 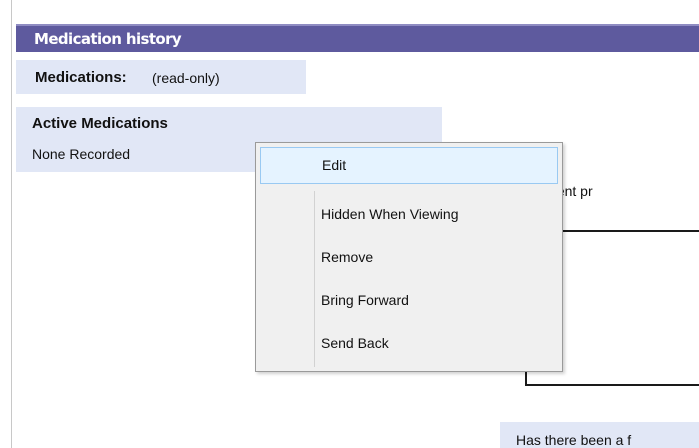 I want to click on menu-item-label: Send Back, so click(x=355, y=343).